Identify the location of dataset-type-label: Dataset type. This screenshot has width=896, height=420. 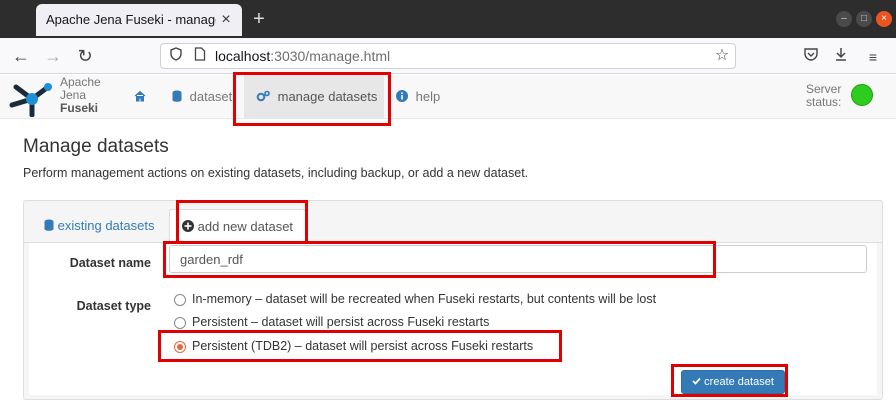
(113, 306).